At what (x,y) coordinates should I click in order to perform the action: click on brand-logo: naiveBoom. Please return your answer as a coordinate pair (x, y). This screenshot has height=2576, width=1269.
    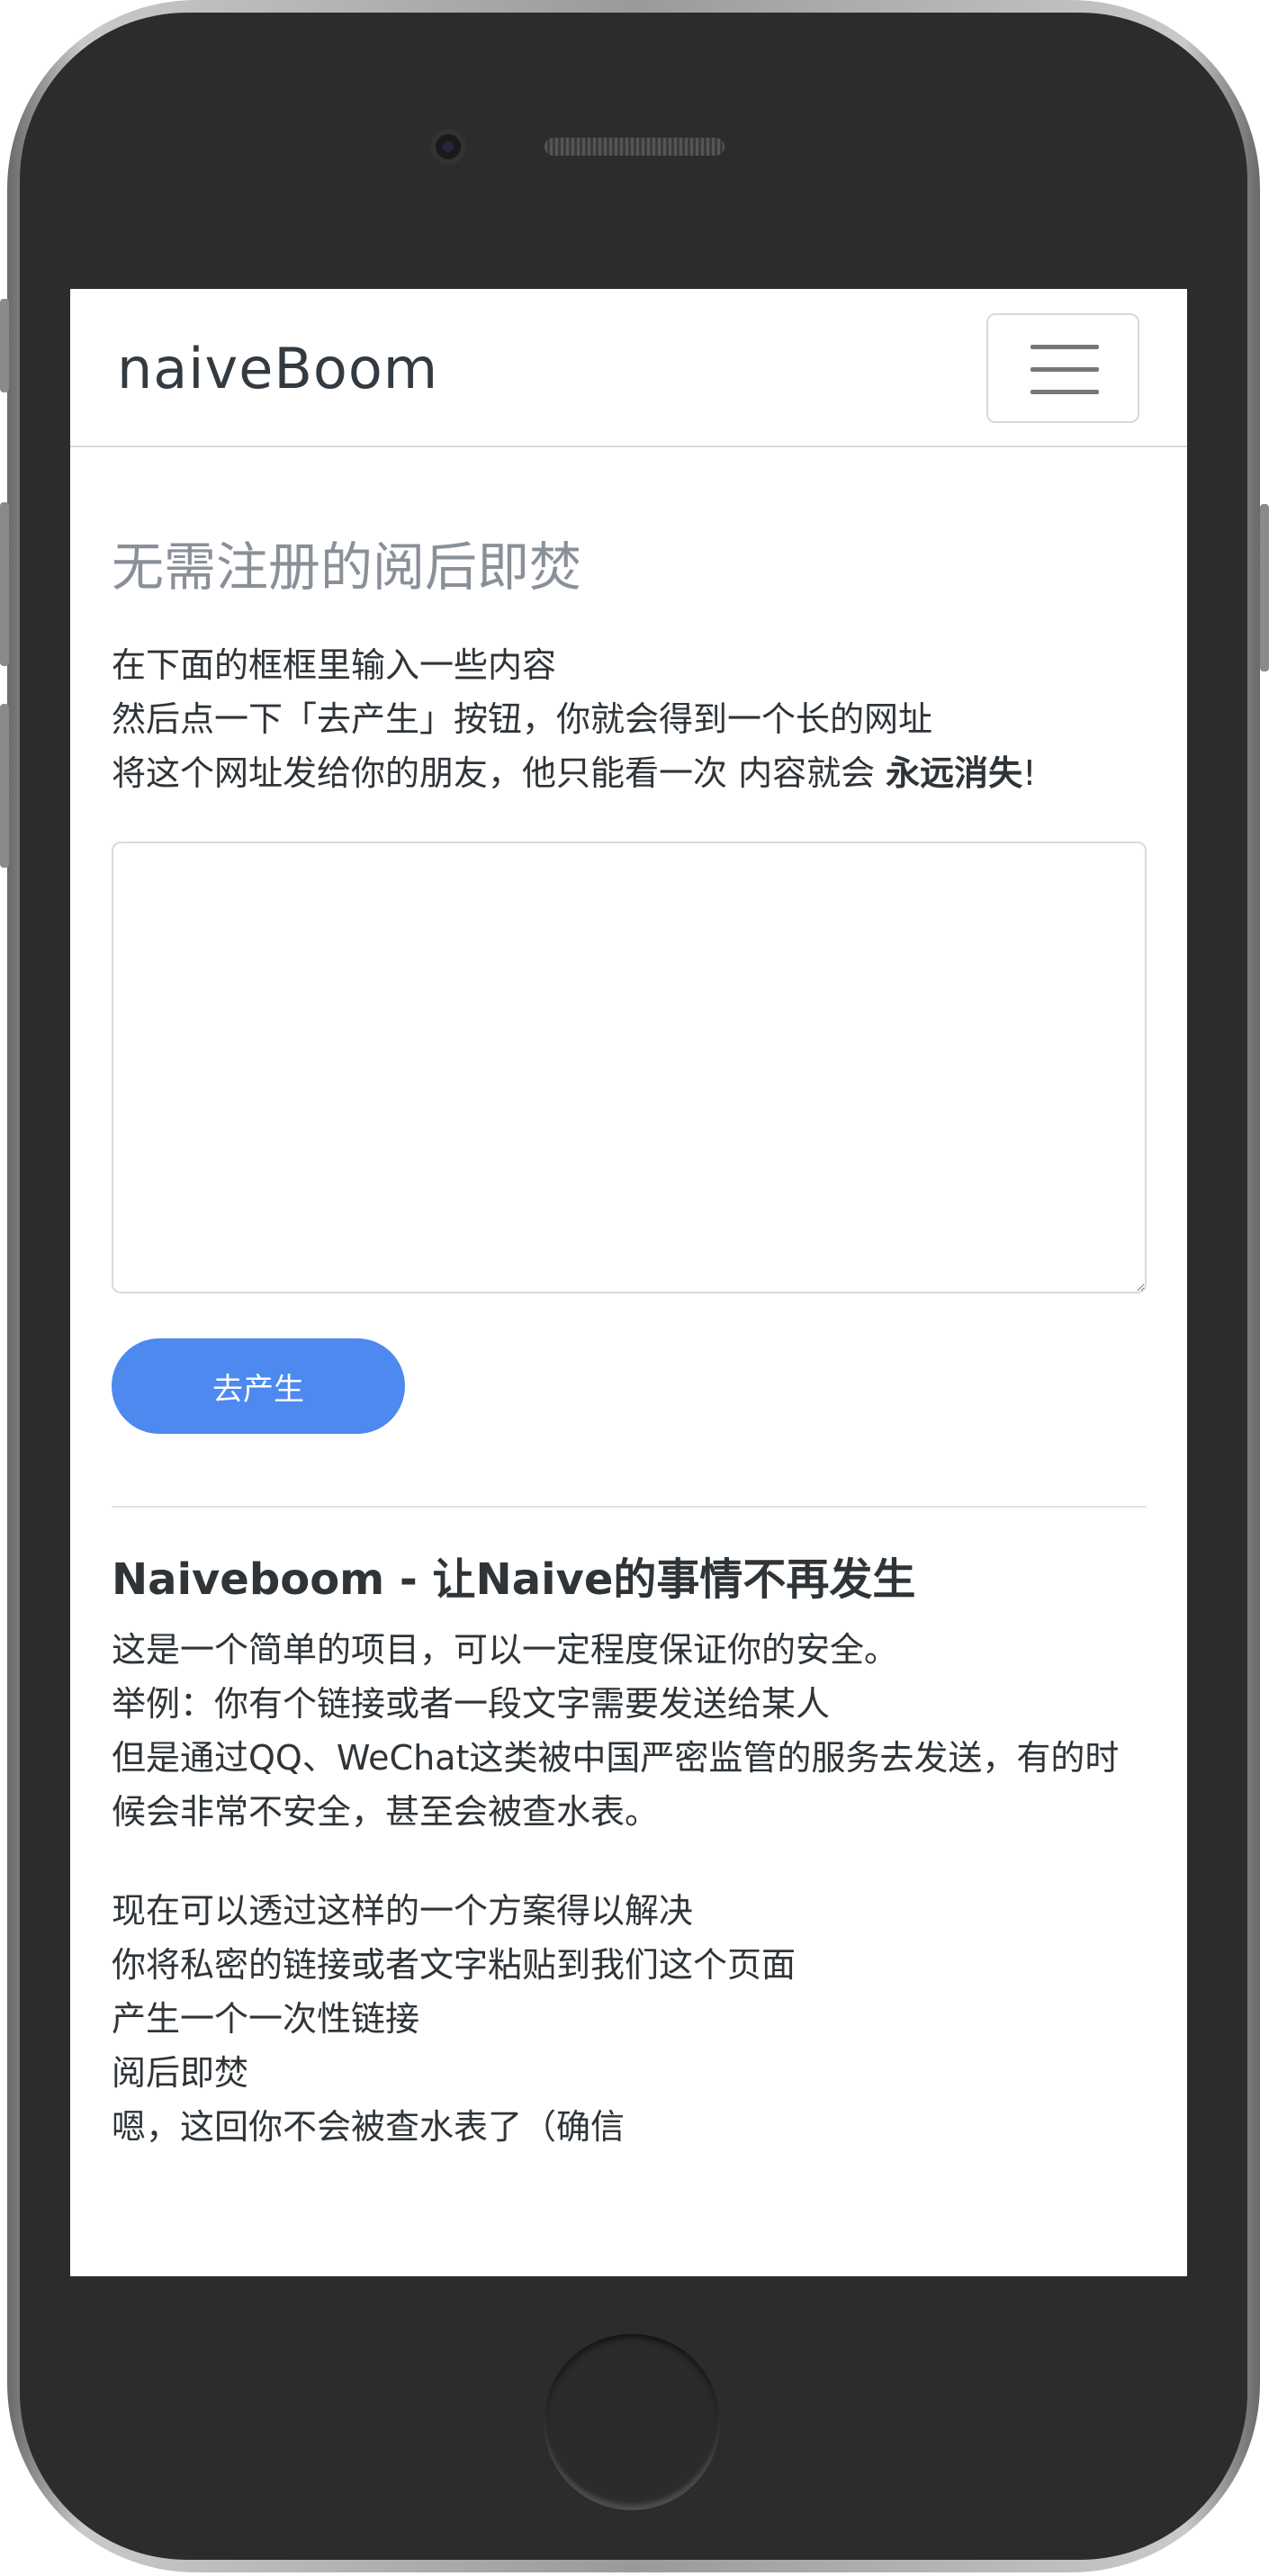
    Looking at the image, I should click on (278, 368).